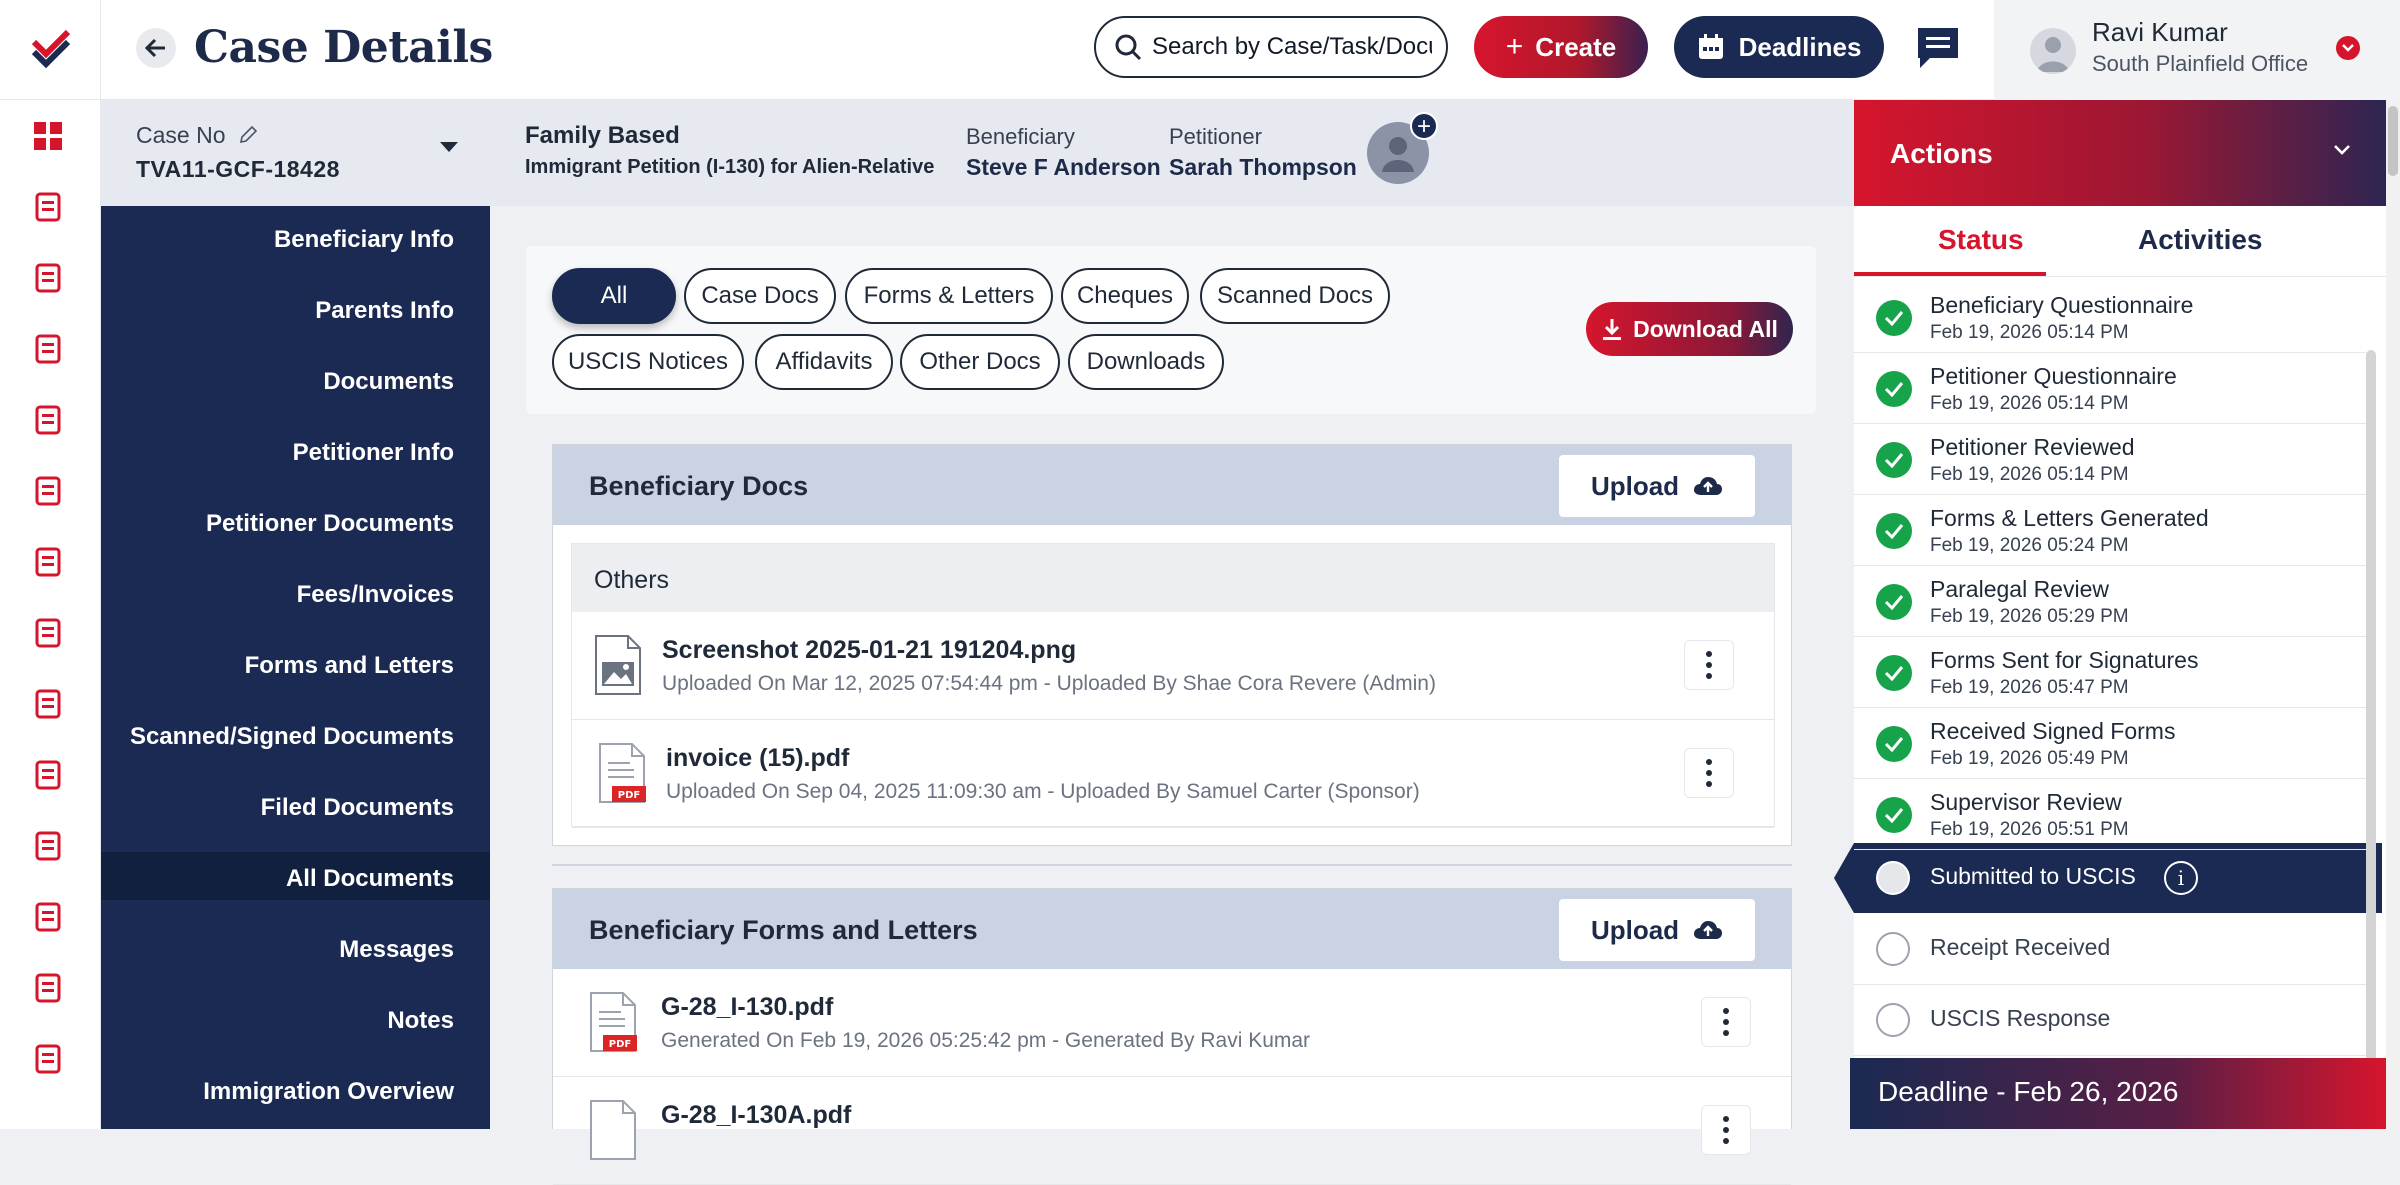 The width and height of the screenshot is (2400, 1185). Describe the element at coordinates (373, 453) in the screenshot. I see `sidebar-item-petitioner-info: Petitioner Info` at that location.